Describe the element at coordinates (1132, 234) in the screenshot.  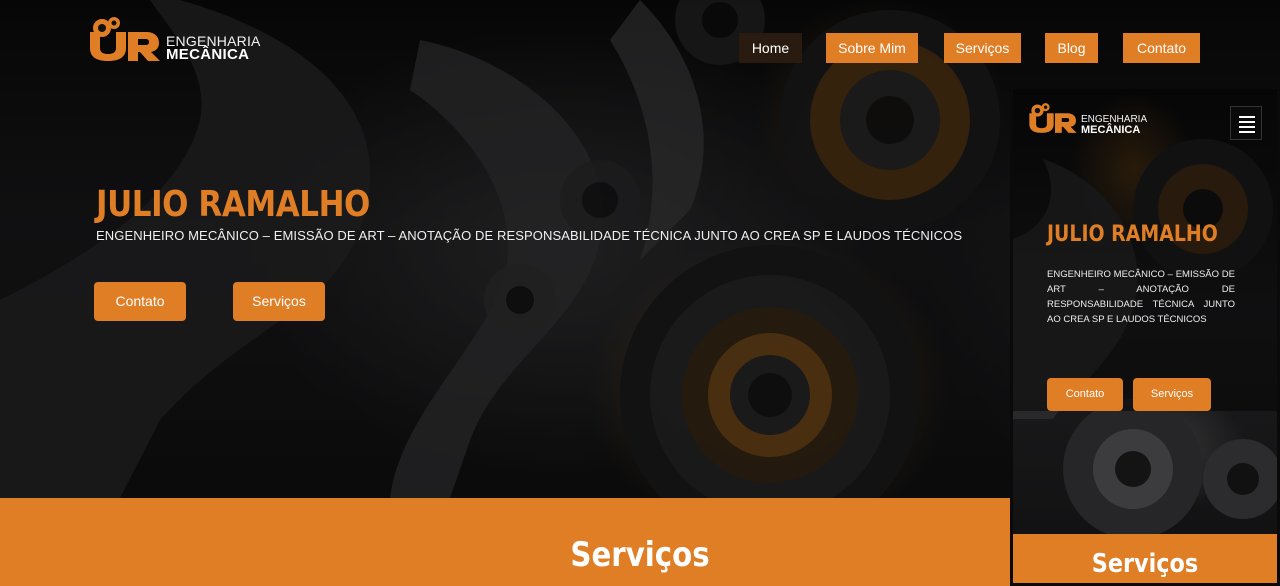
I see `mobile-hero-title: JULIO RAMALHO` at that location.